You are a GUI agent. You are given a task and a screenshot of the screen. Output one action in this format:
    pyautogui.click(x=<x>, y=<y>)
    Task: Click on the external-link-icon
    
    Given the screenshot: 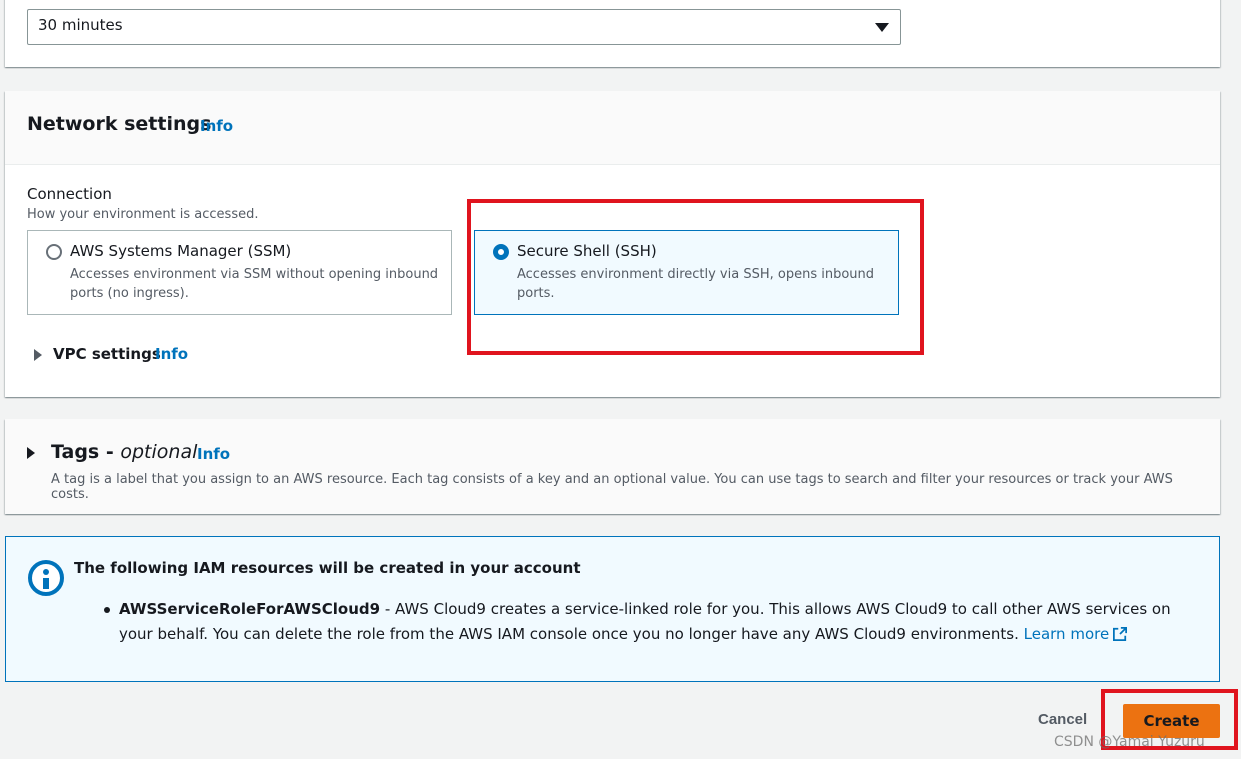 What is the action you would take?
    pyautogui.click(x=1120, y=634)
    